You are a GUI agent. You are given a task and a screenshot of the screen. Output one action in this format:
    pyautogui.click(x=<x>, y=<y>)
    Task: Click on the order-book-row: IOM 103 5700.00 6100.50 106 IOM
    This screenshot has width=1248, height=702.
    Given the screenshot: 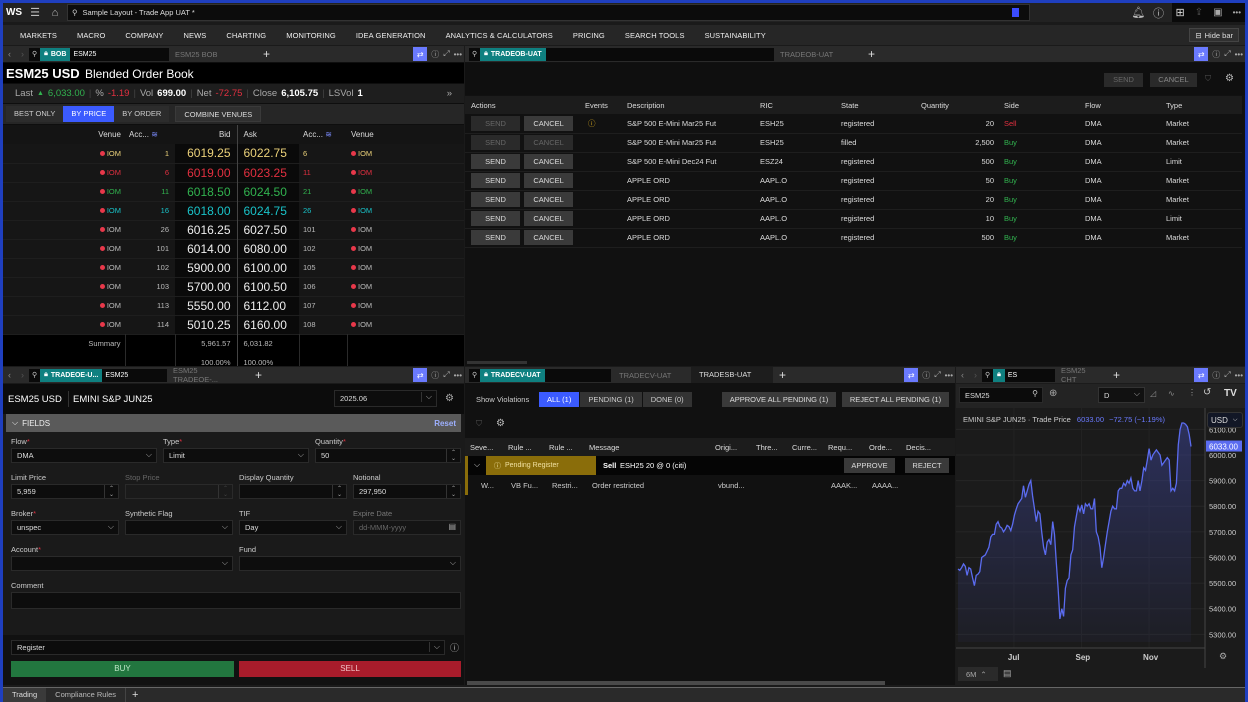 What is the action you would take?
    pyautogui.click(x=233, y=286)
    